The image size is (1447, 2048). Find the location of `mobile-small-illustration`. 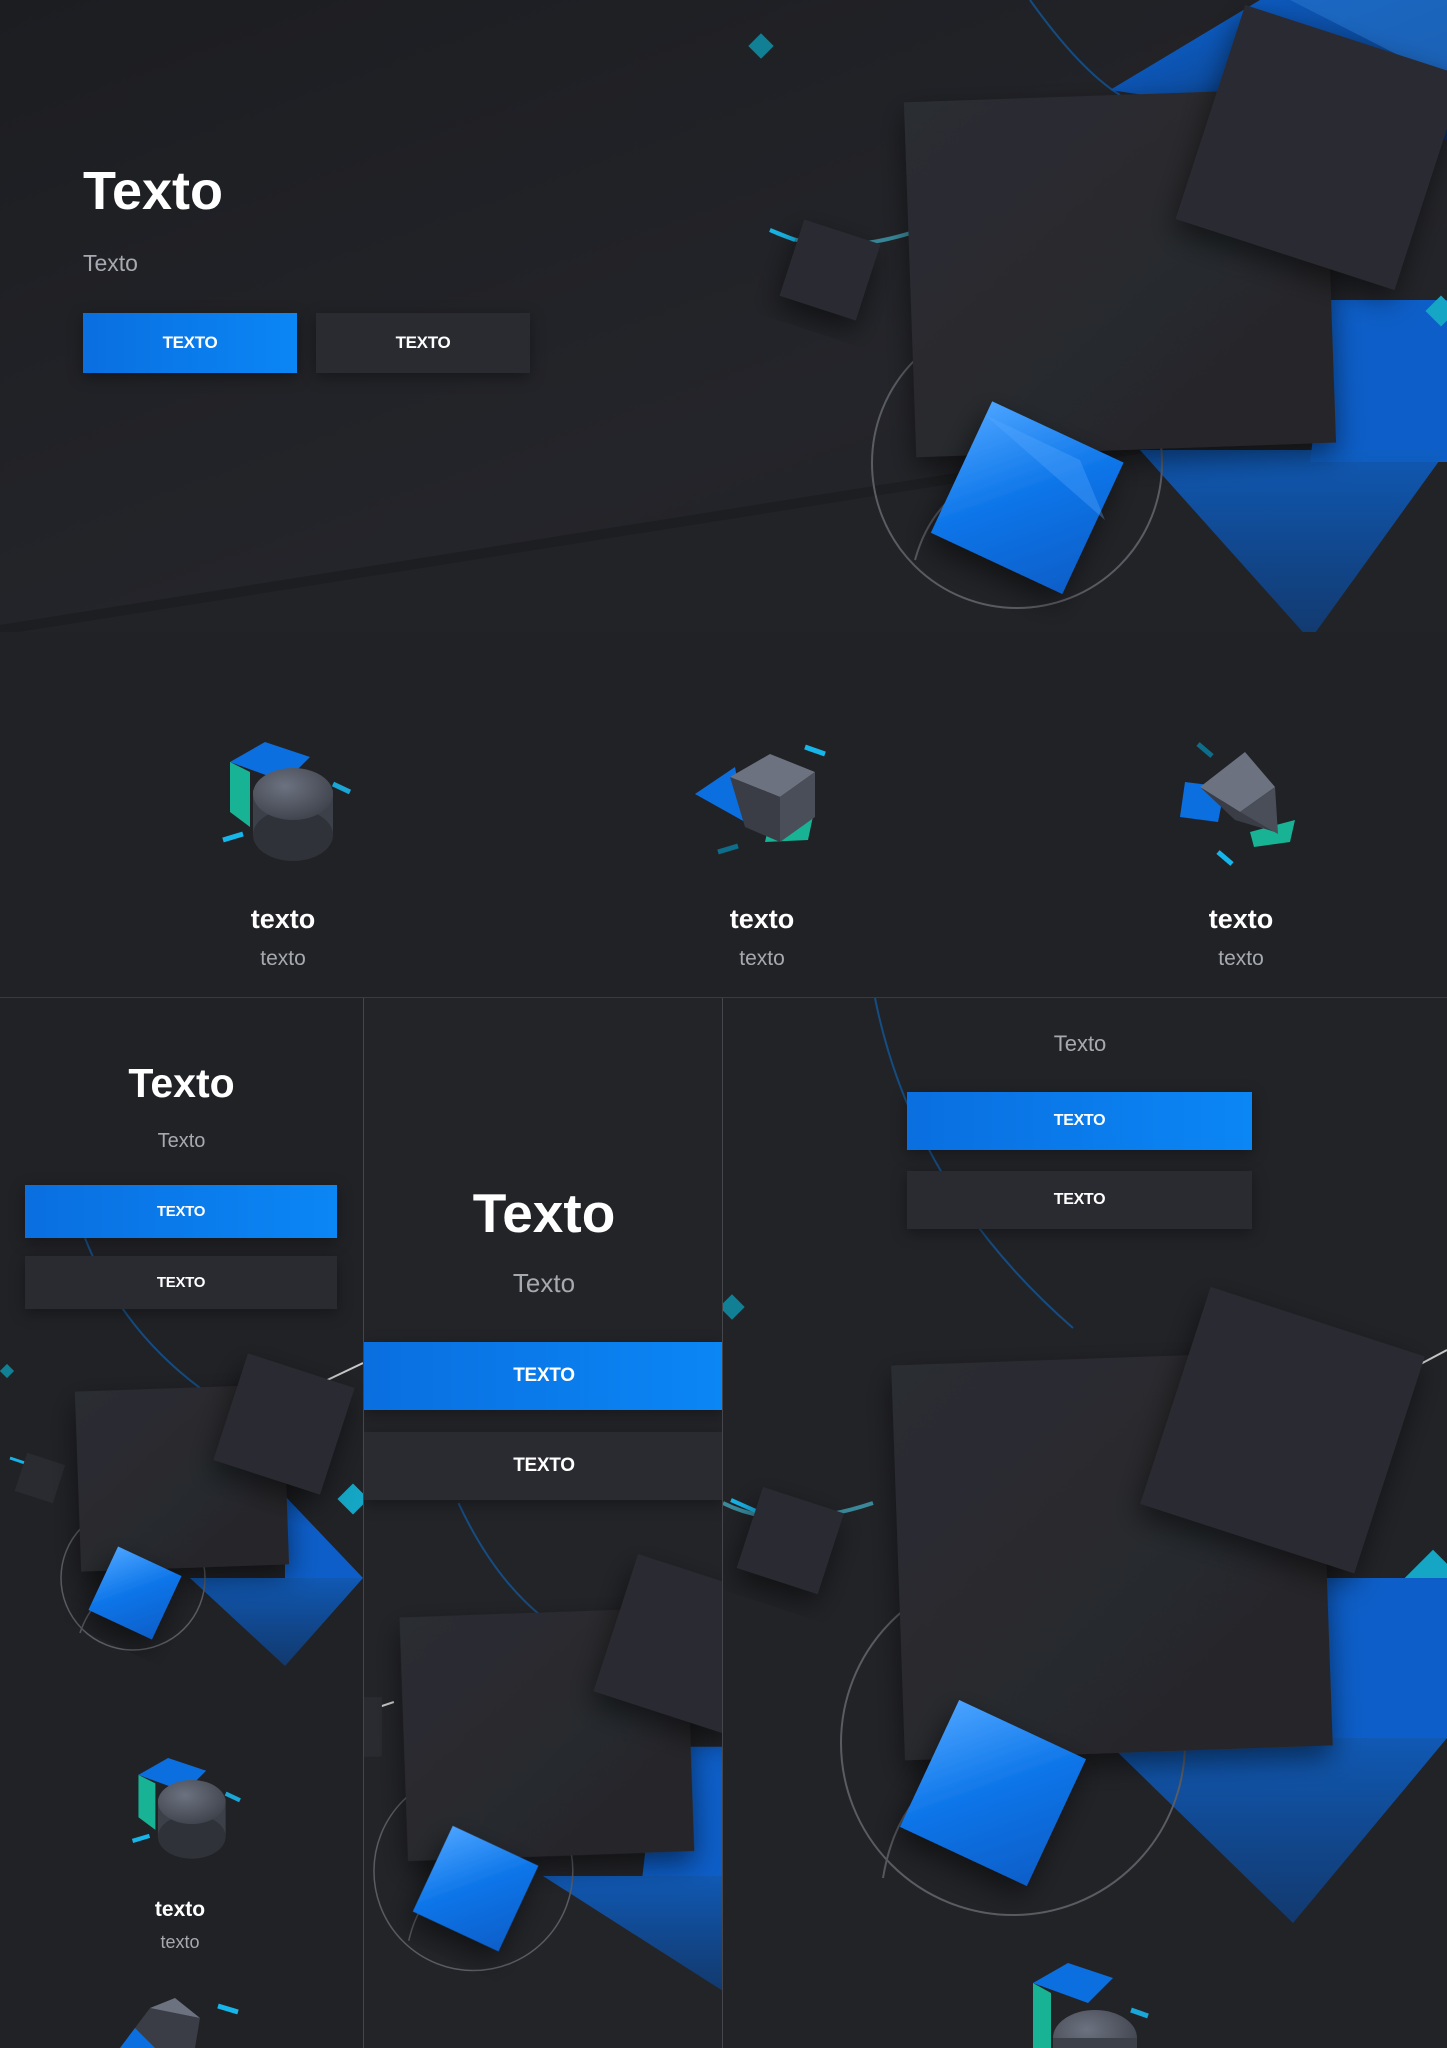

mobile-small-illustration is located at coordinates (181, 1642).